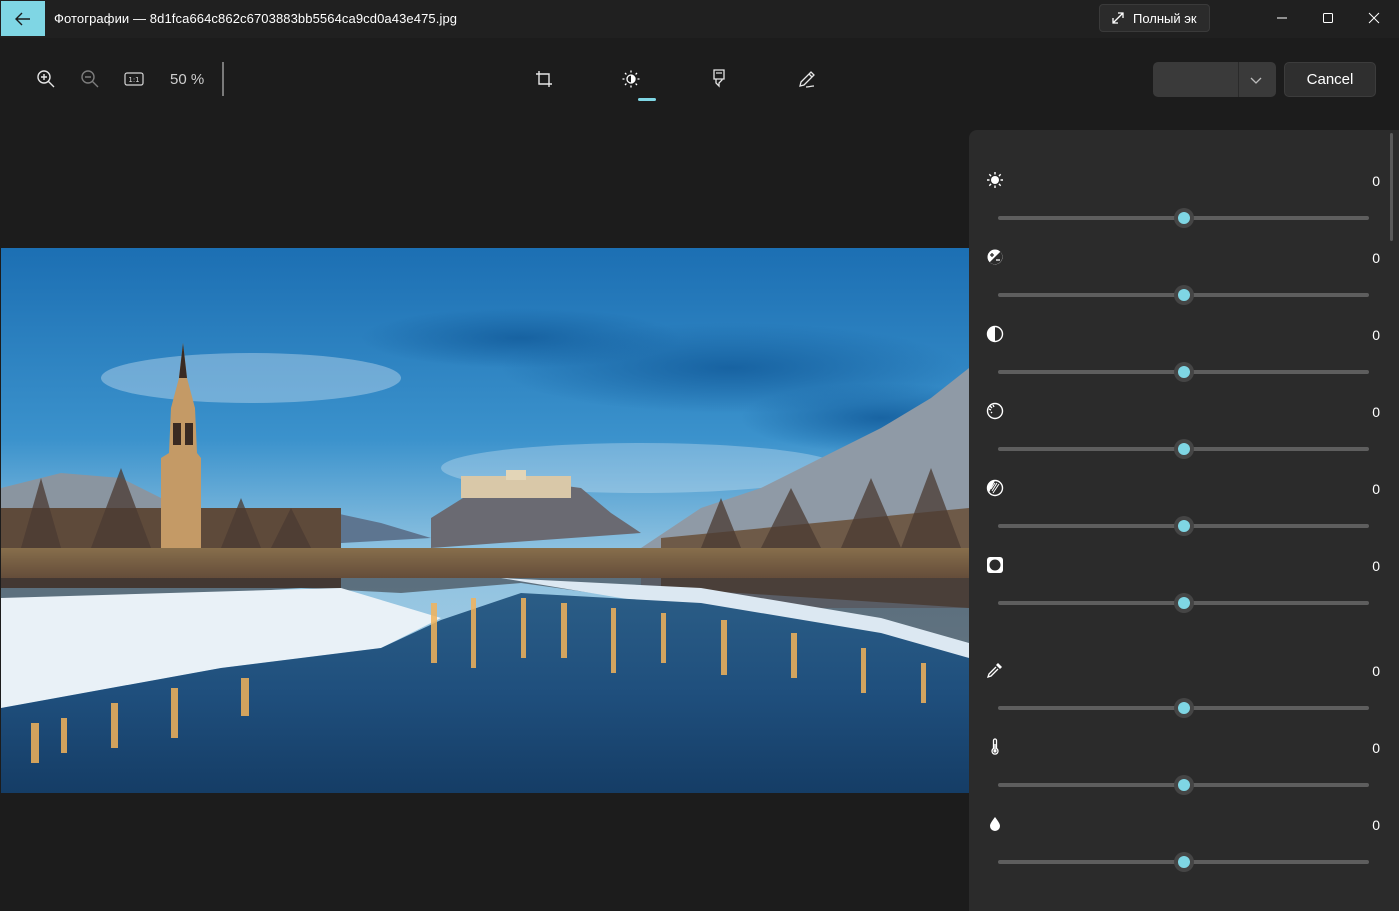 The width and height of the screenshot is (1399, 911). Describe the element at coordinates (995, 824) in the screenshot. I see `tint-icon` at that location.